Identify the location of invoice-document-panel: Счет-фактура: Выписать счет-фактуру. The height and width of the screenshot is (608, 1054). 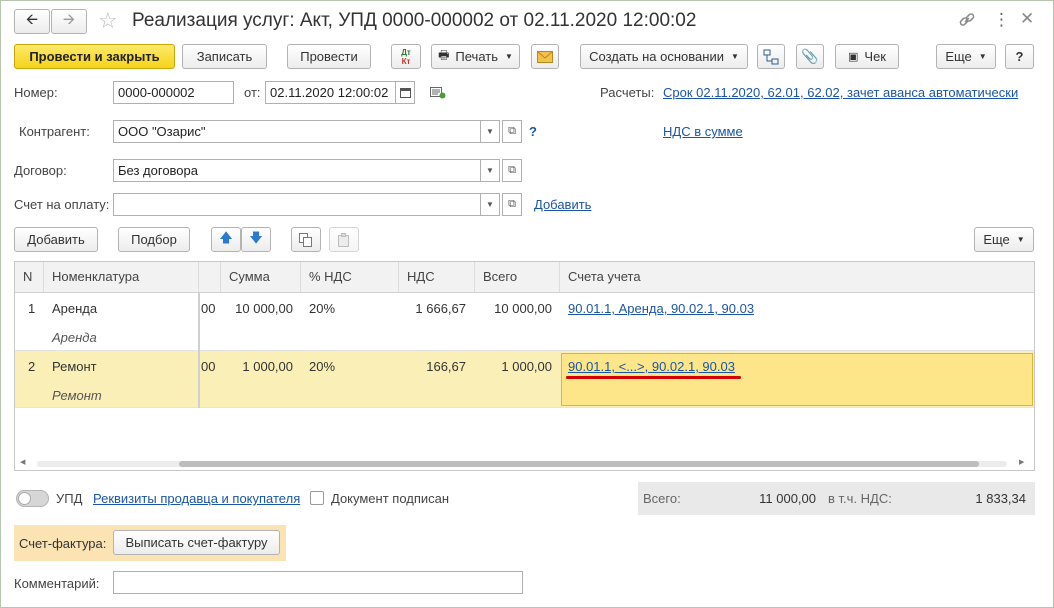
(150, 543).